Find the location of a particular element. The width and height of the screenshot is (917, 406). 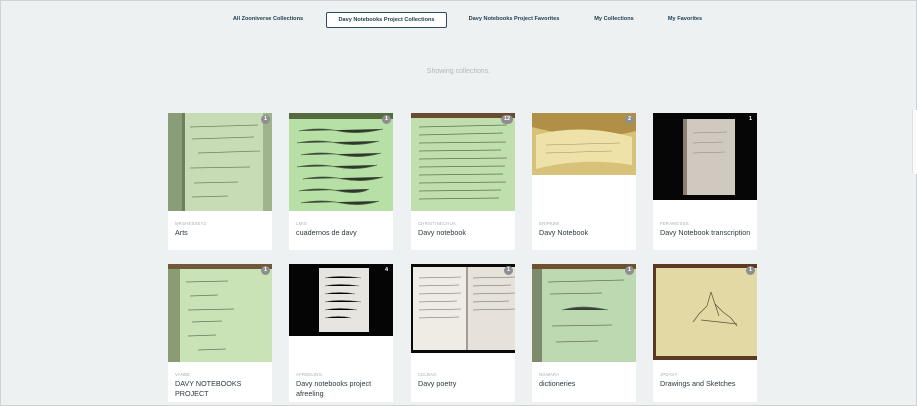

tab-my-collections: My Collections is located at coordinates (614, 20).